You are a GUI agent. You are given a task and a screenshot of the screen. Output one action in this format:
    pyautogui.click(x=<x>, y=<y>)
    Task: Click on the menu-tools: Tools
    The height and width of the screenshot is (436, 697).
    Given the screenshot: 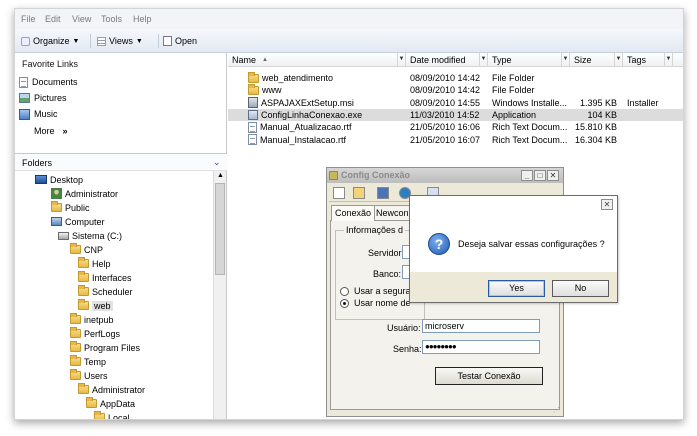 What is the action you would take?
    pyautogui.click(x=111, y=19)
    